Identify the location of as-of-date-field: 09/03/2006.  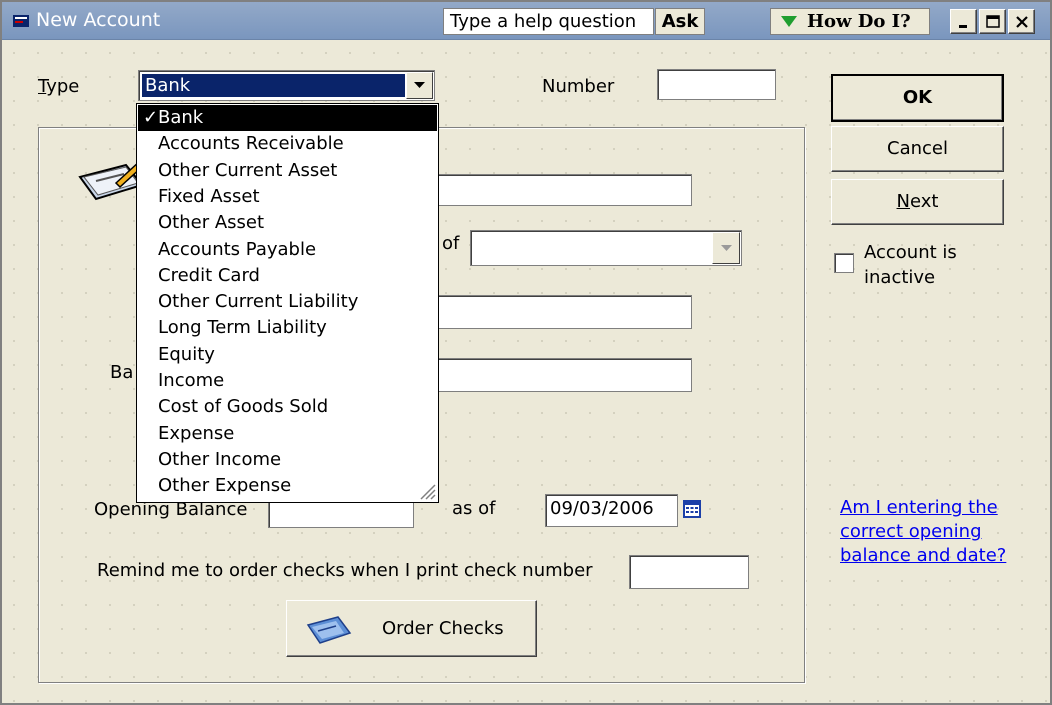
(611, 510).